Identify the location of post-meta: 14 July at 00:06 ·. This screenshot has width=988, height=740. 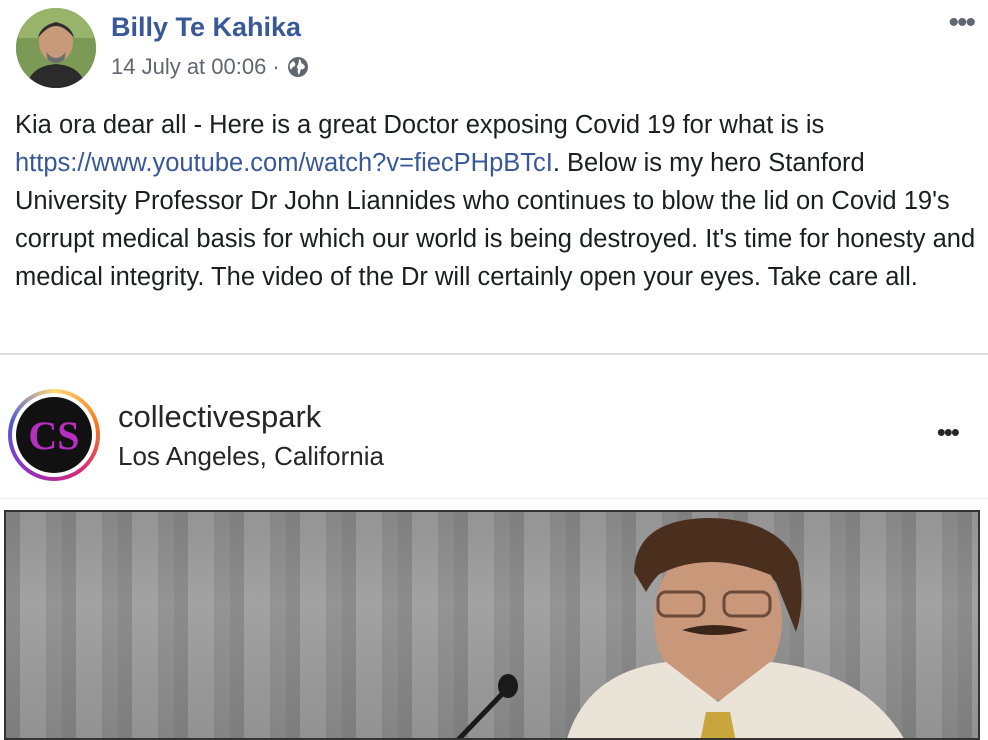
(210, 67).